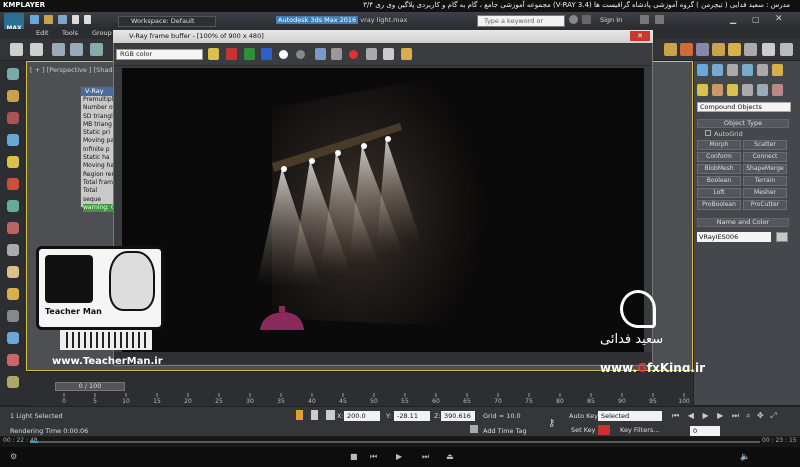  What do you see at coordinates (768, 49) in the screenshot?
I see `teapot-render-icon` at bounding box center [768, 49].